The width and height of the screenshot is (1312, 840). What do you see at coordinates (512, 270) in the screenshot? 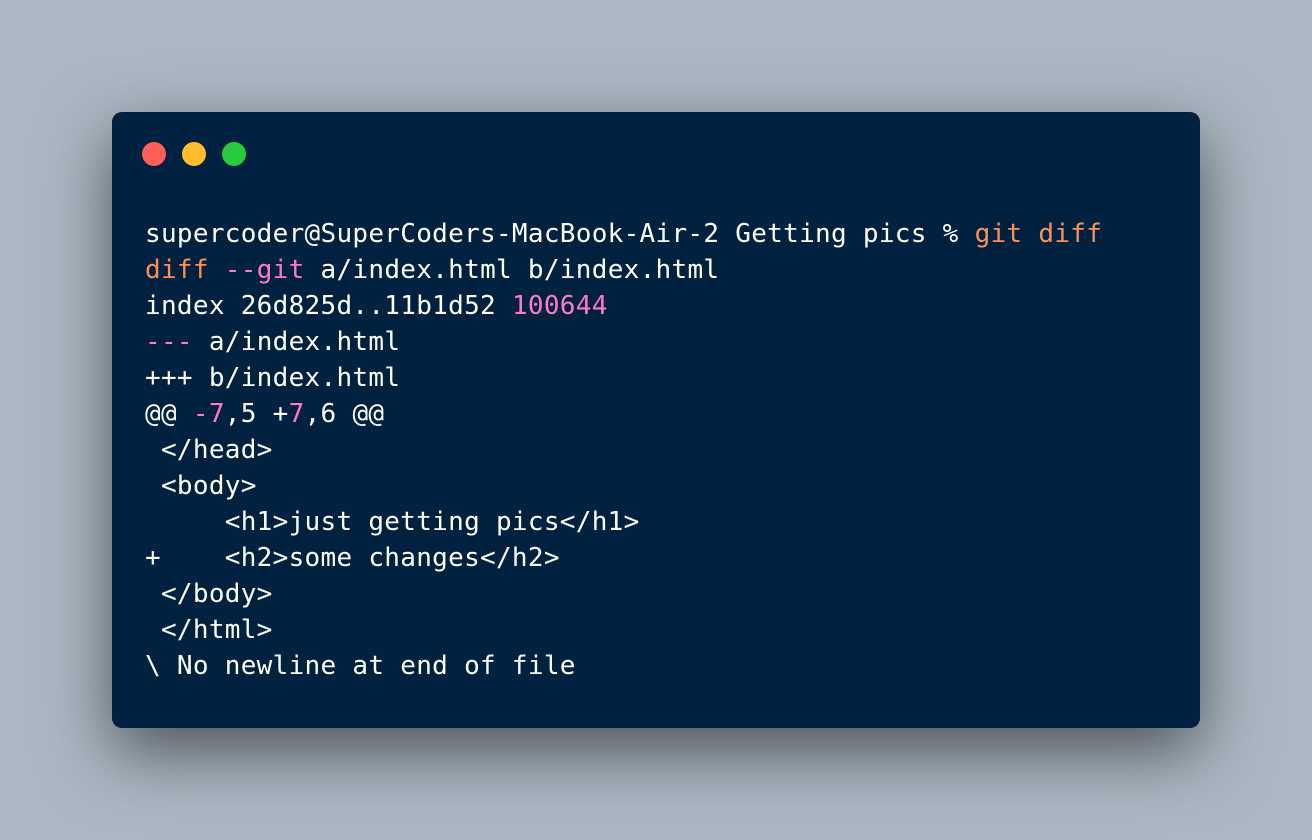
I see `diff-files: a/index.html b/index.html` at bounding box center [512, 270].